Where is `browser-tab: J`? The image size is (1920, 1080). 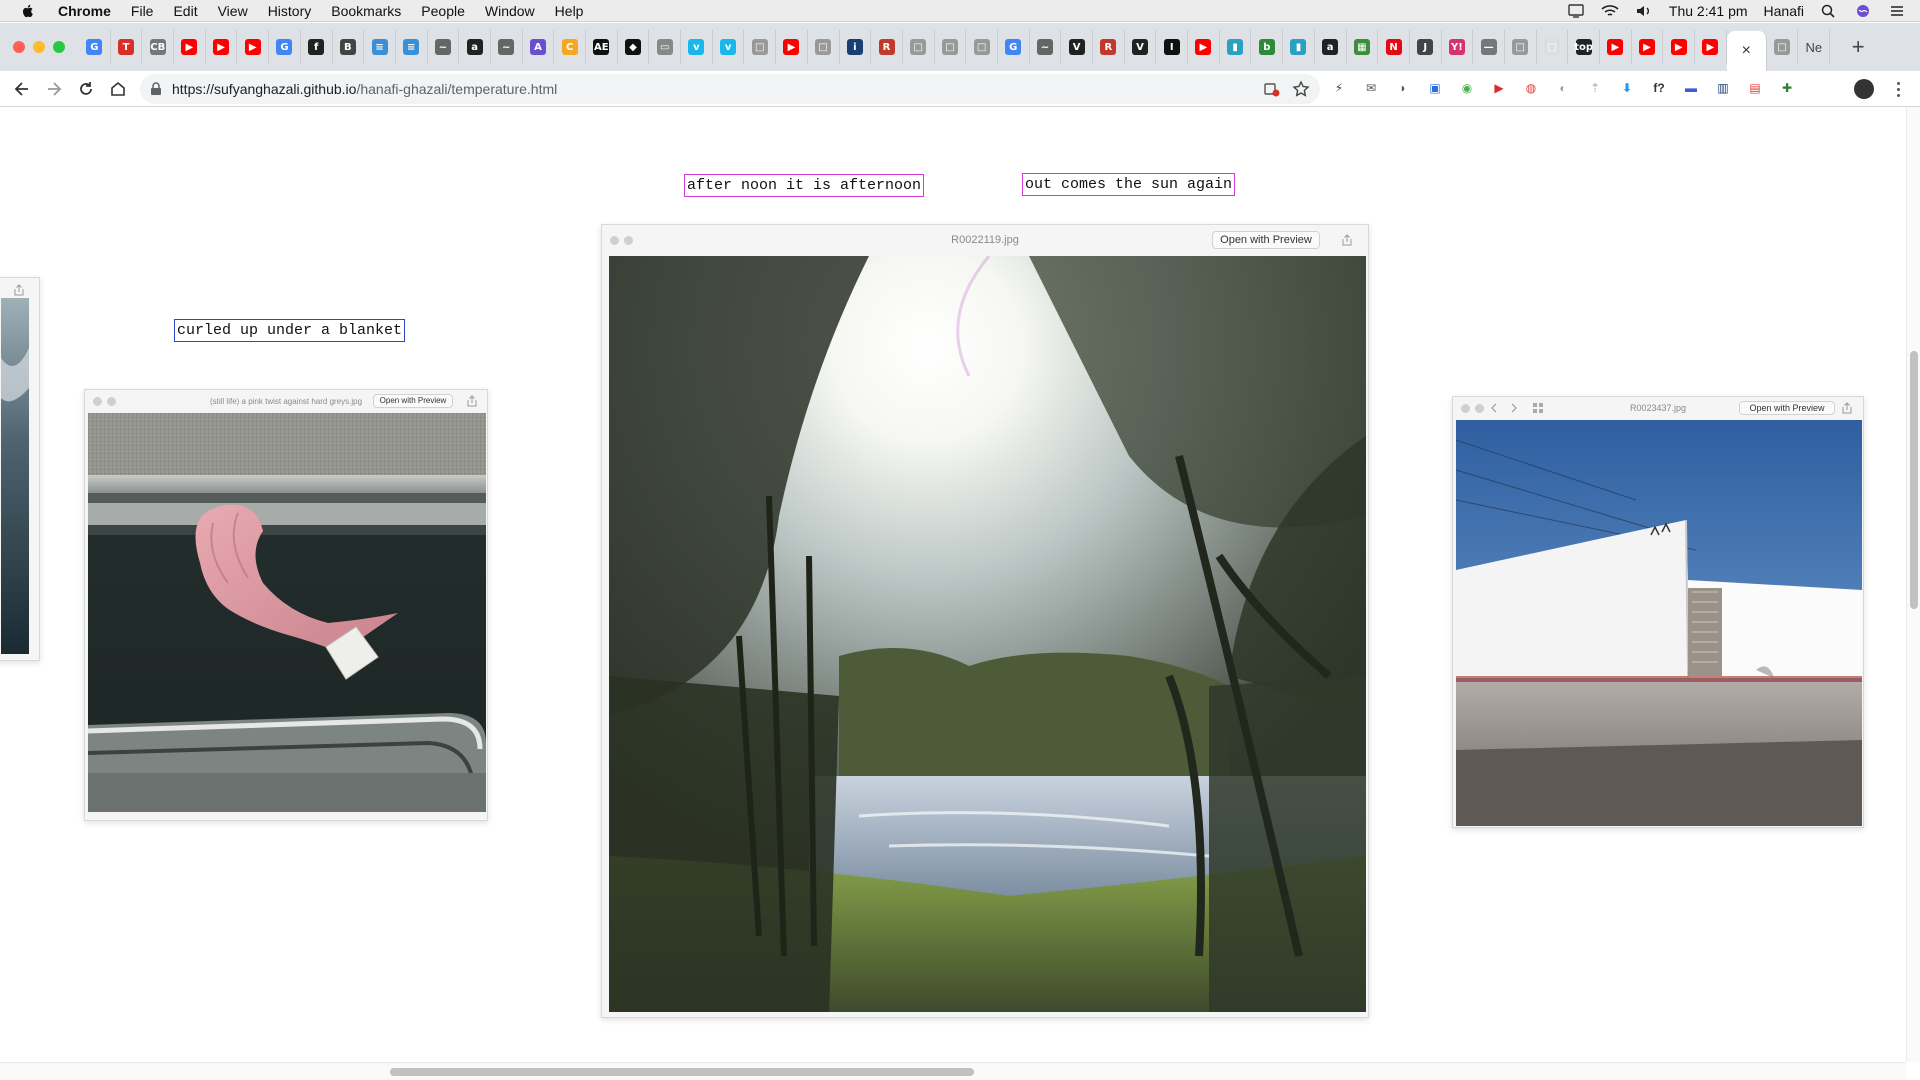
browser-tab: J is located at coordinates (1426, 47).